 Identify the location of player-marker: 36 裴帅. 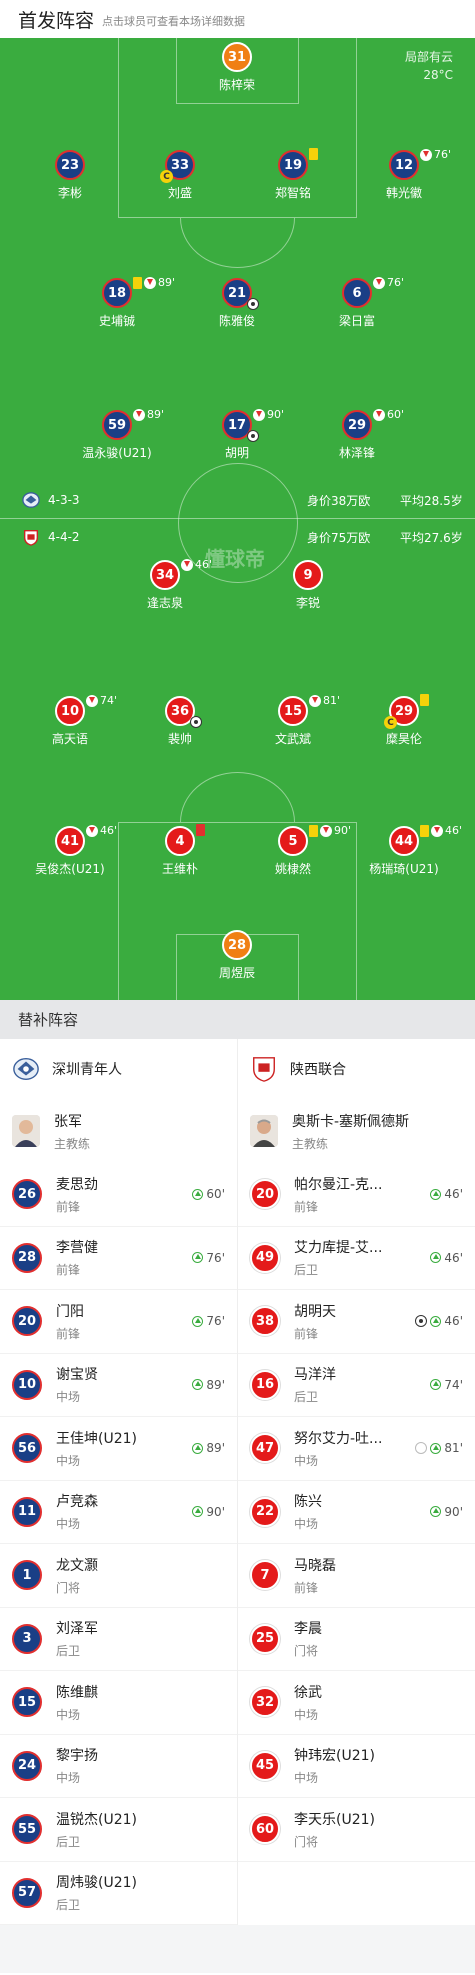
(180, 728).